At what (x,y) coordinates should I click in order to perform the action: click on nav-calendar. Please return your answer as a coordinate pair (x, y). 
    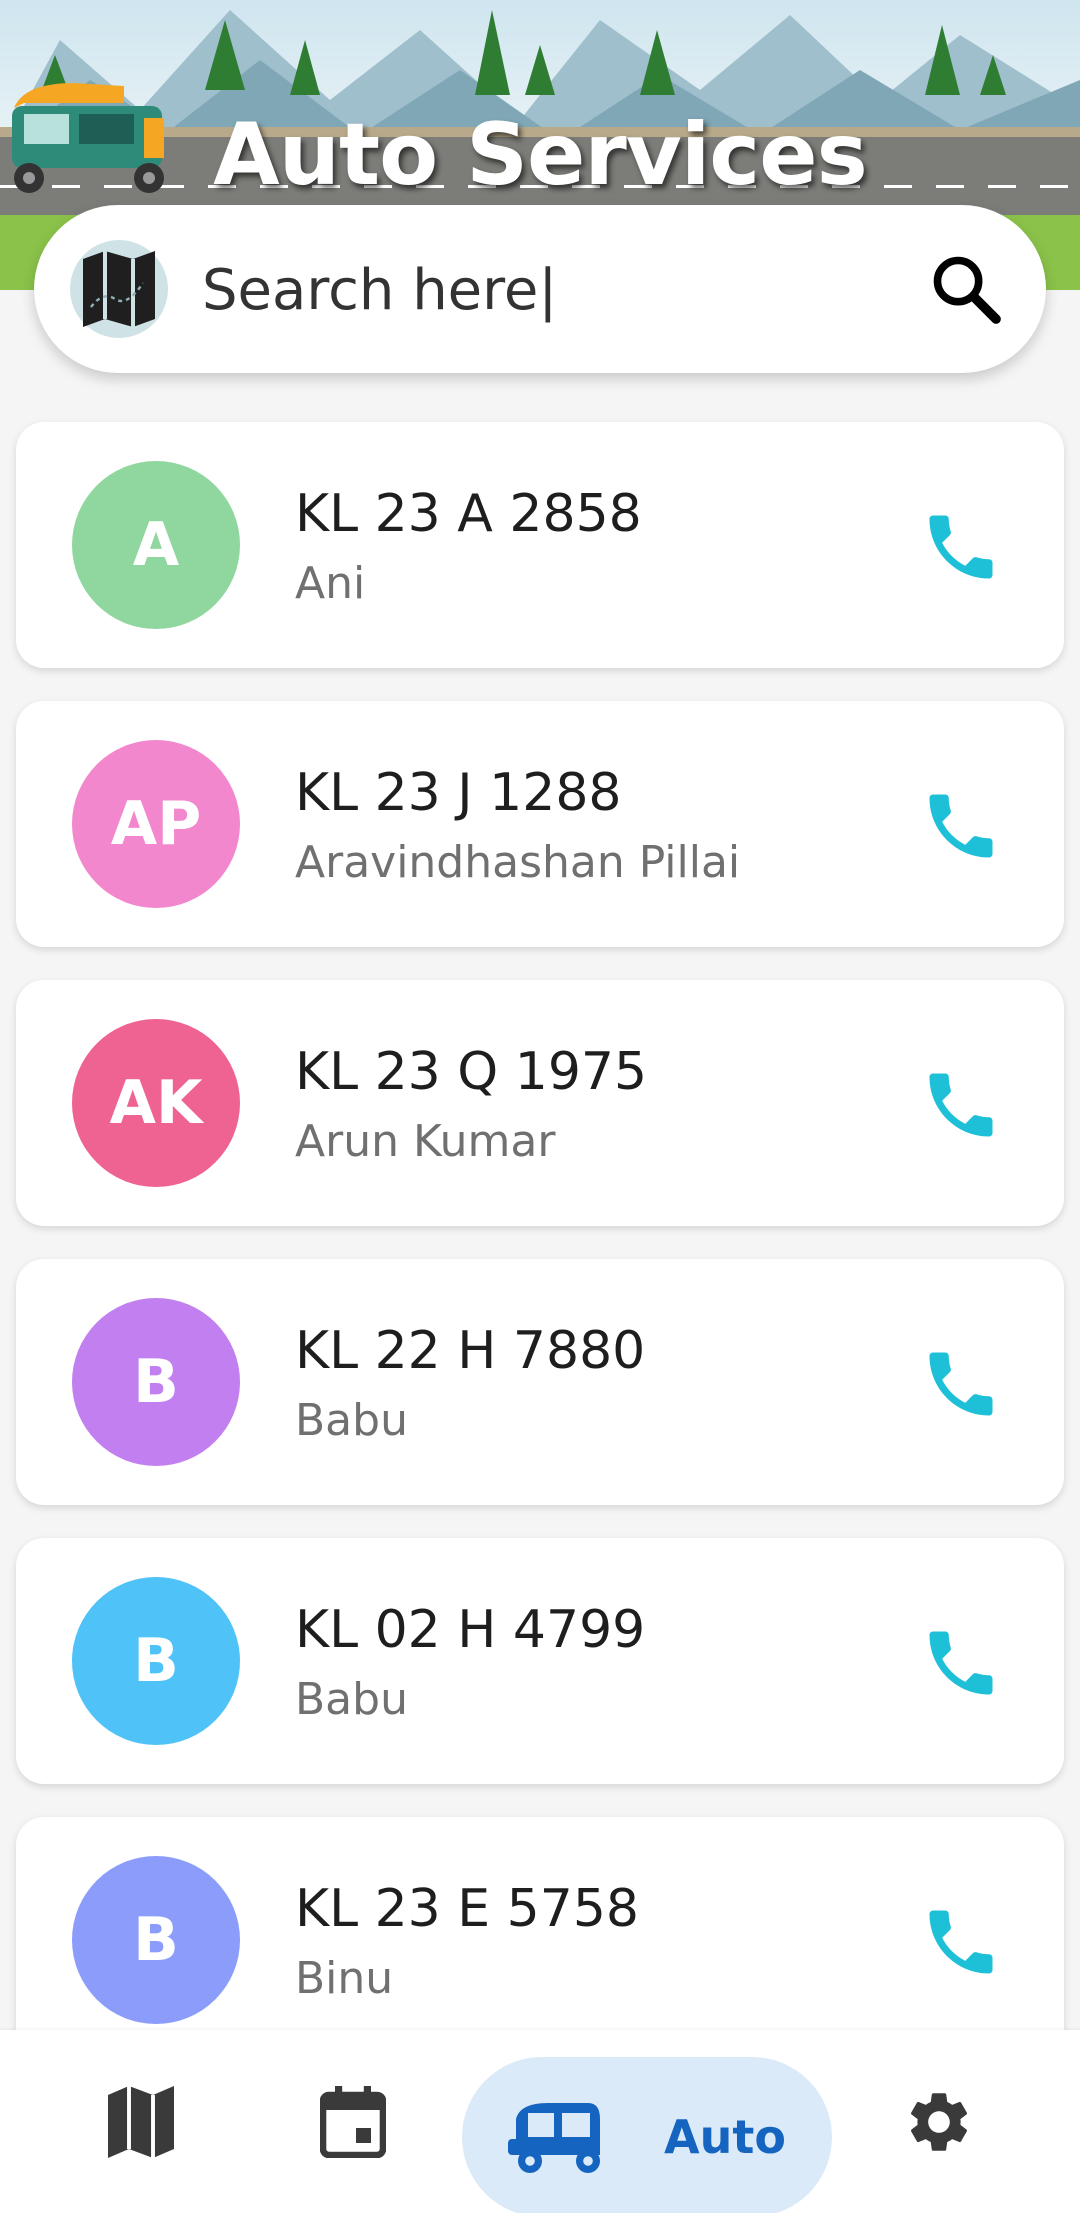
    Looking at the image, I should click on (353, 2122).